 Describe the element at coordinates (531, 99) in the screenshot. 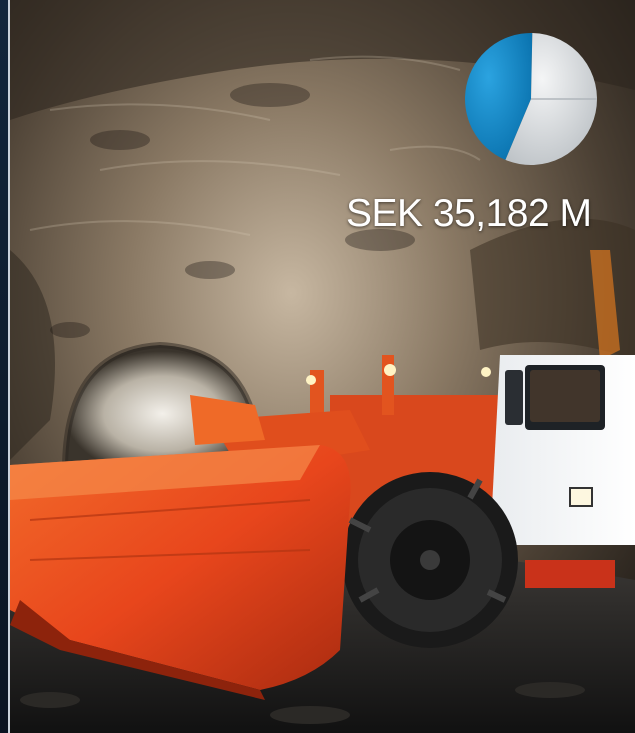

I see `share-pie-chart` at that location.